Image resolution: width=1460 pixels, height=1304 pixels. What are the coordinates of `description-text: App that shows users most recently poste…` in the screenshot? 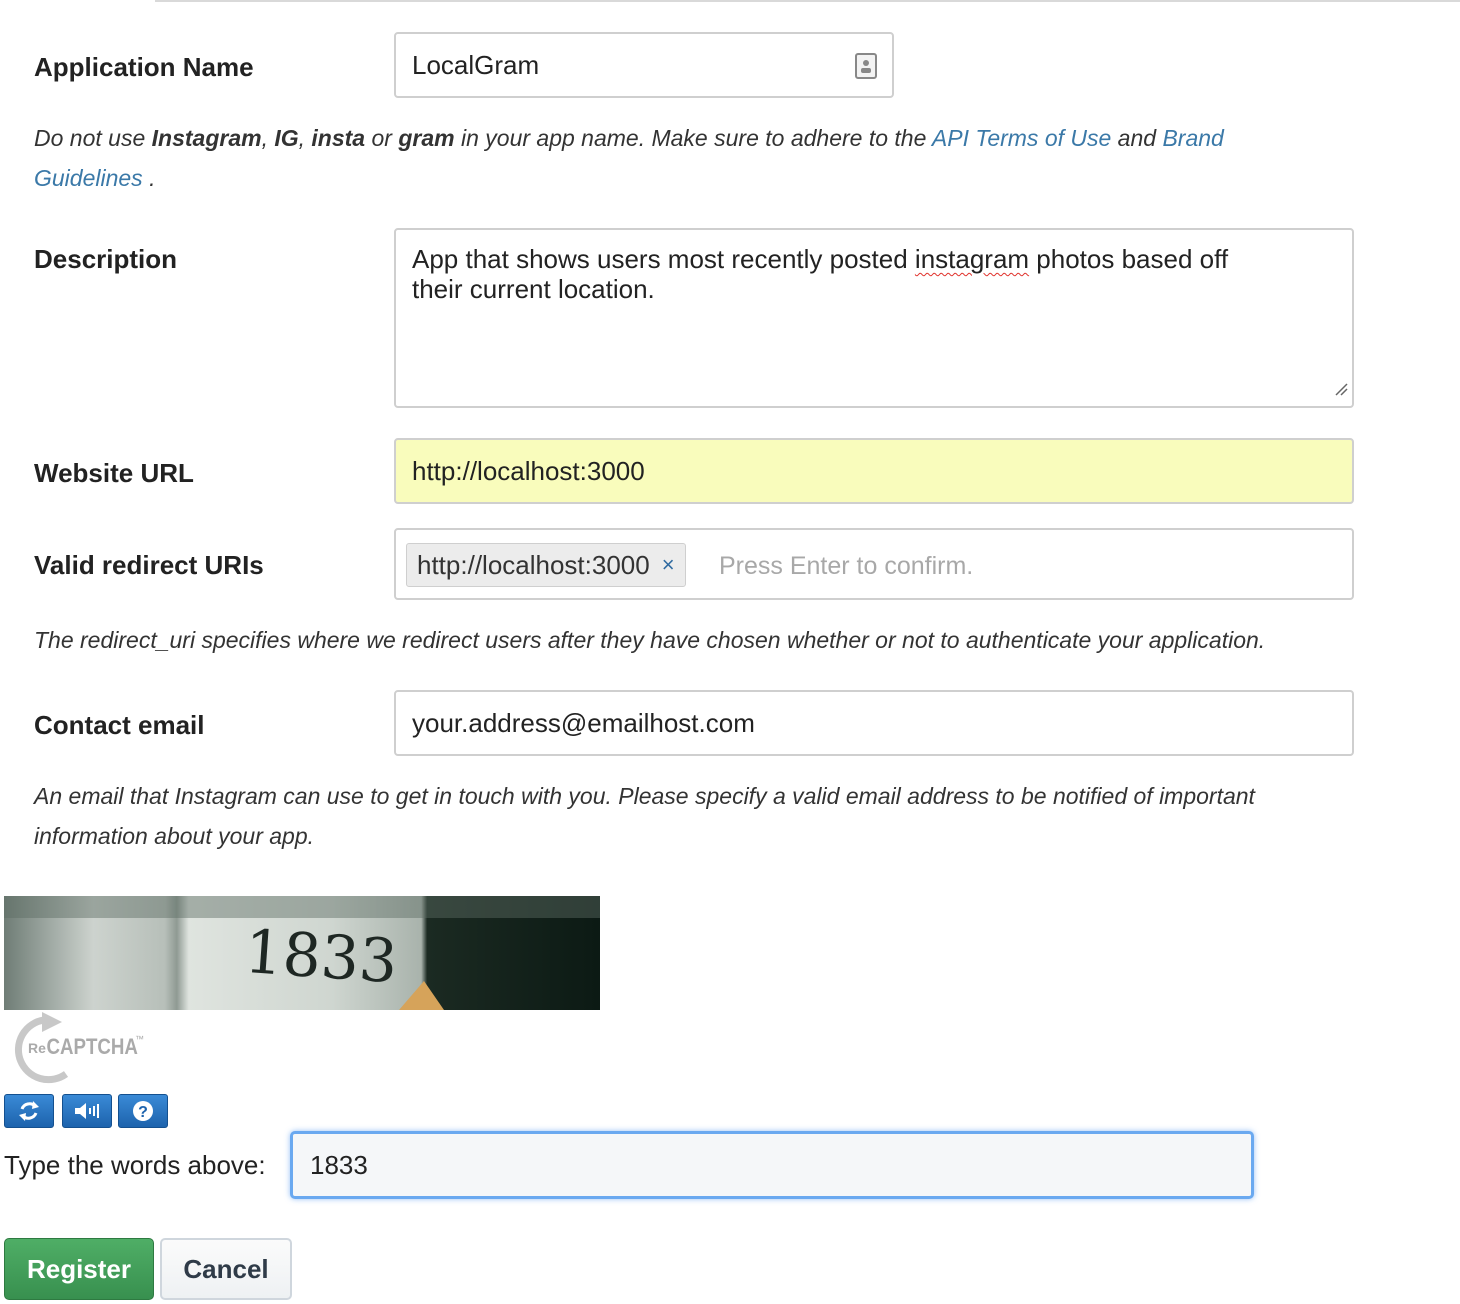 It's located at (820, 274).